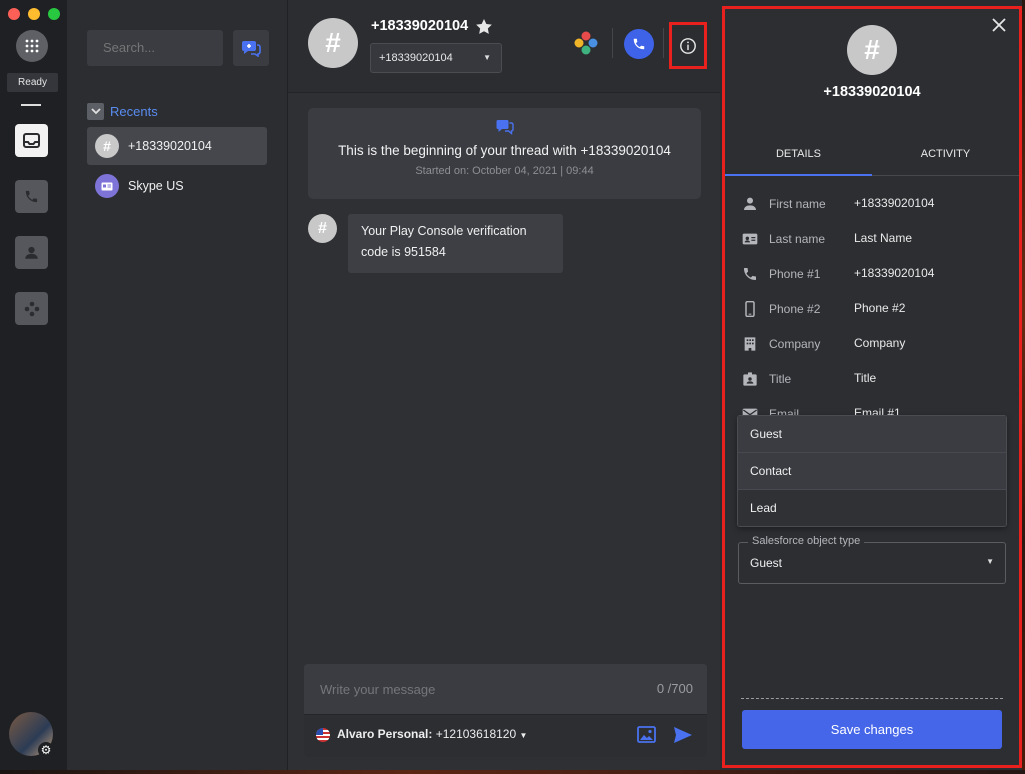 The image size is (1025, 774). What do you see at coordinates (872, 434) in the screenshot?
I see `menu-option-guest: Guest` at bounding box center [872, 434].